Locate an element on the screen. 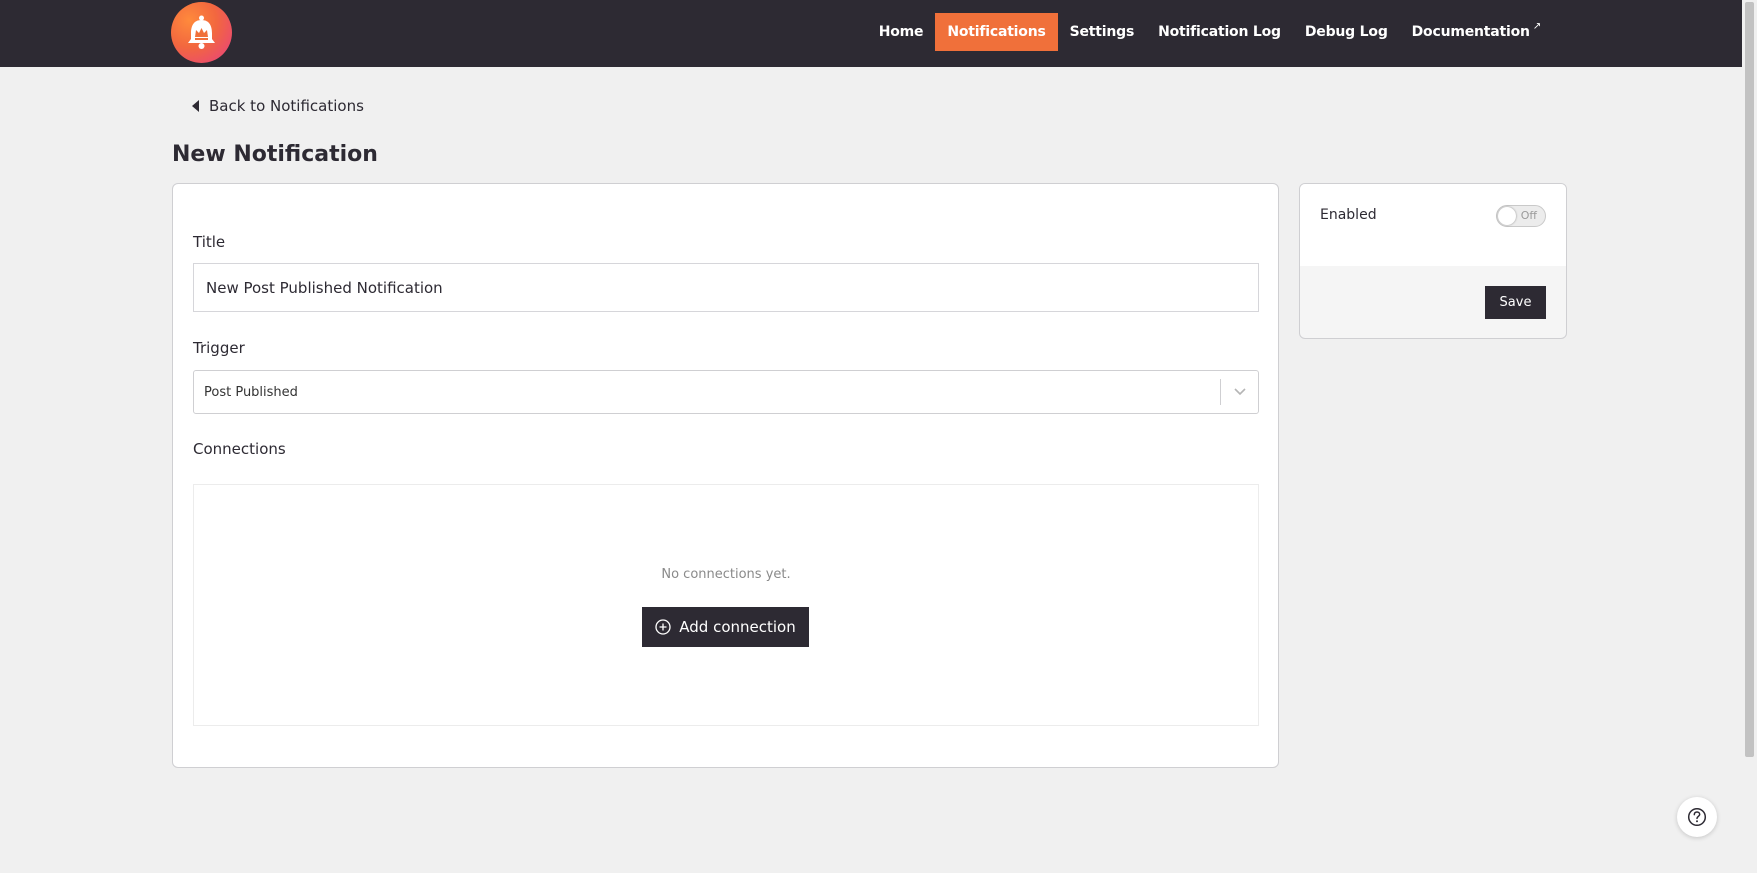 This screenshot has height=873, width=1757. page-title: New Notification is located at coordinates (275, 154).